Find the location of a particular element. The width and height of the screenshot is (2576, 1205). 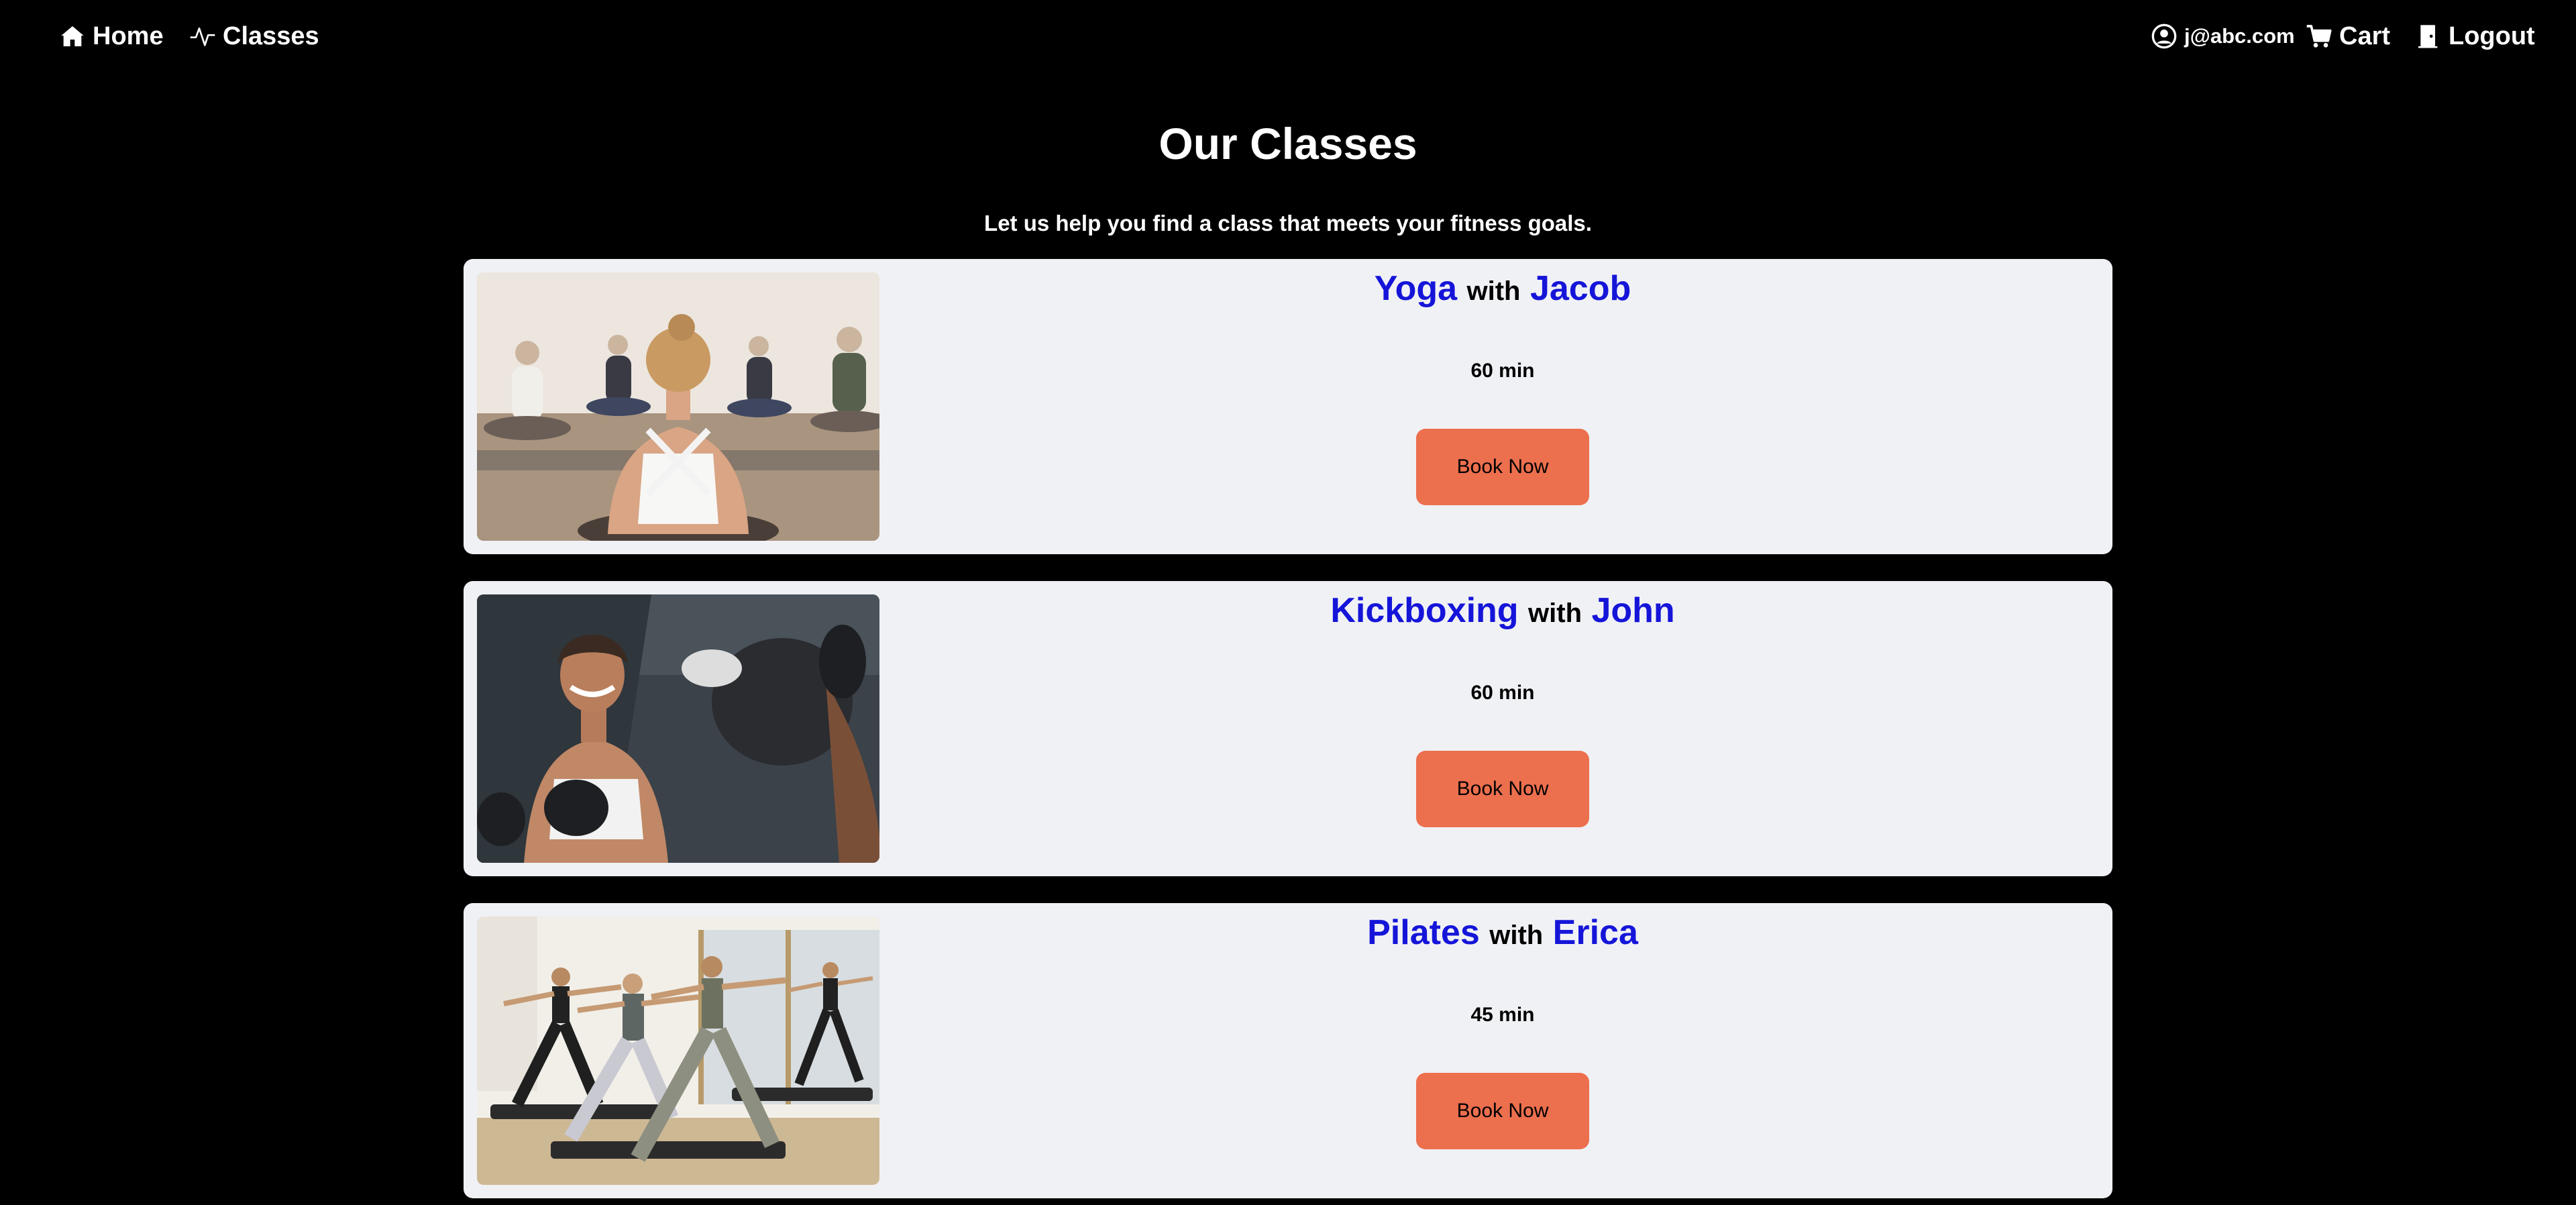

user-icon is located at coordinates (2164, 36).